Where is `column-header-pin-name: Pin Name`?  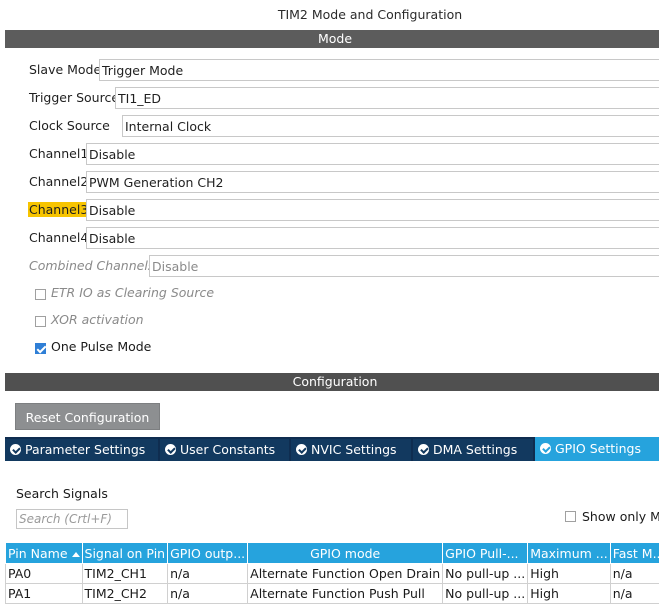 column-header-pin-name: Pin Name is located at coordinates (44, 553).